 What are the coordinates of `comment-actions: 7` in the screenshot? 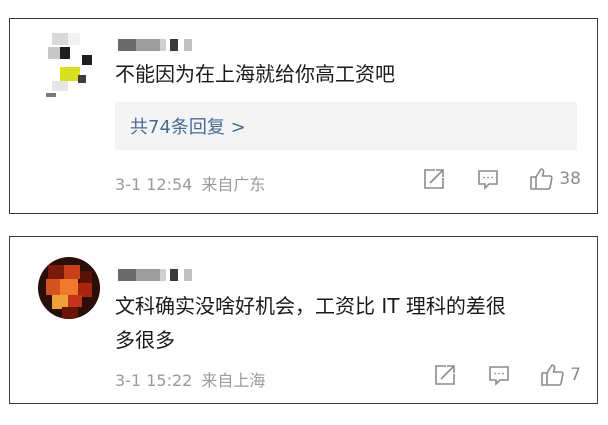 It's located at (507, 375).